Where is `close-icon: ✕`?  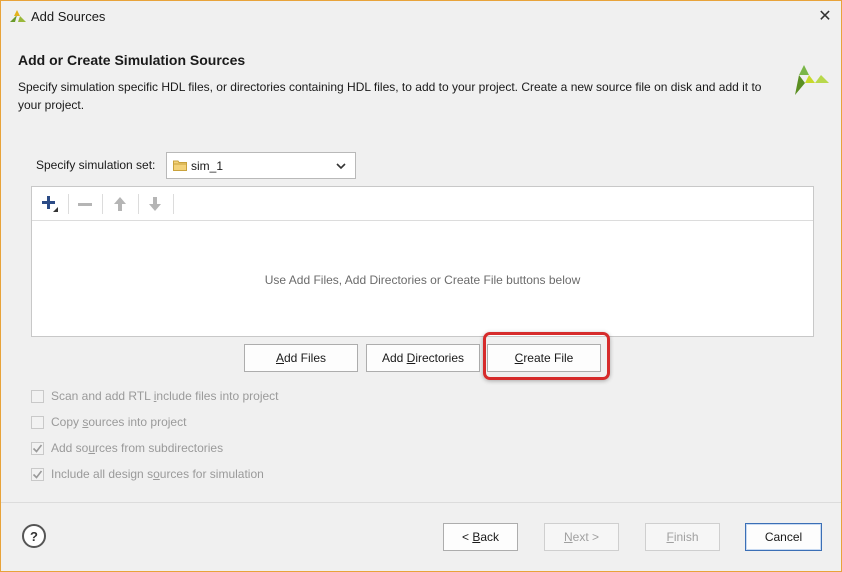 close-icon: ✕ is located at coordinates (825, 16).